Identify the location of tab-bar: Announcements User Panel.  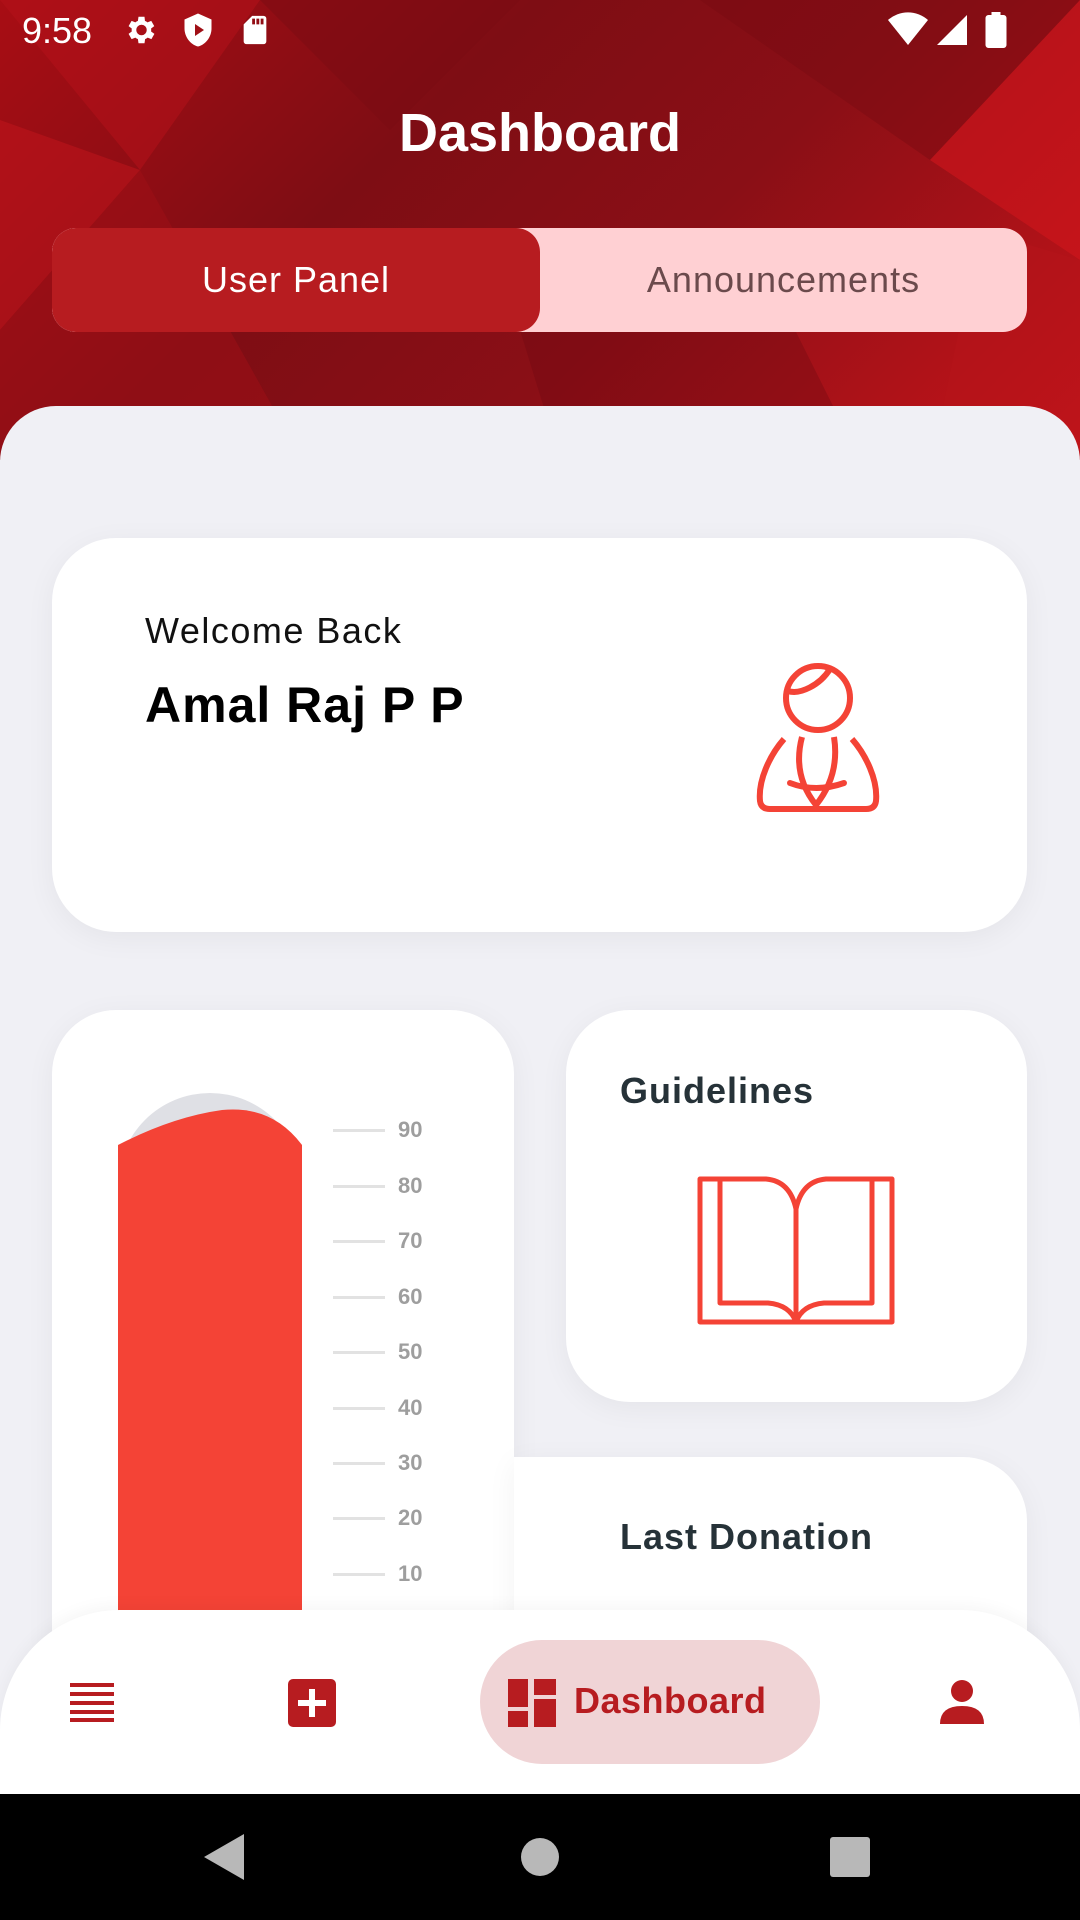
(539, 280).